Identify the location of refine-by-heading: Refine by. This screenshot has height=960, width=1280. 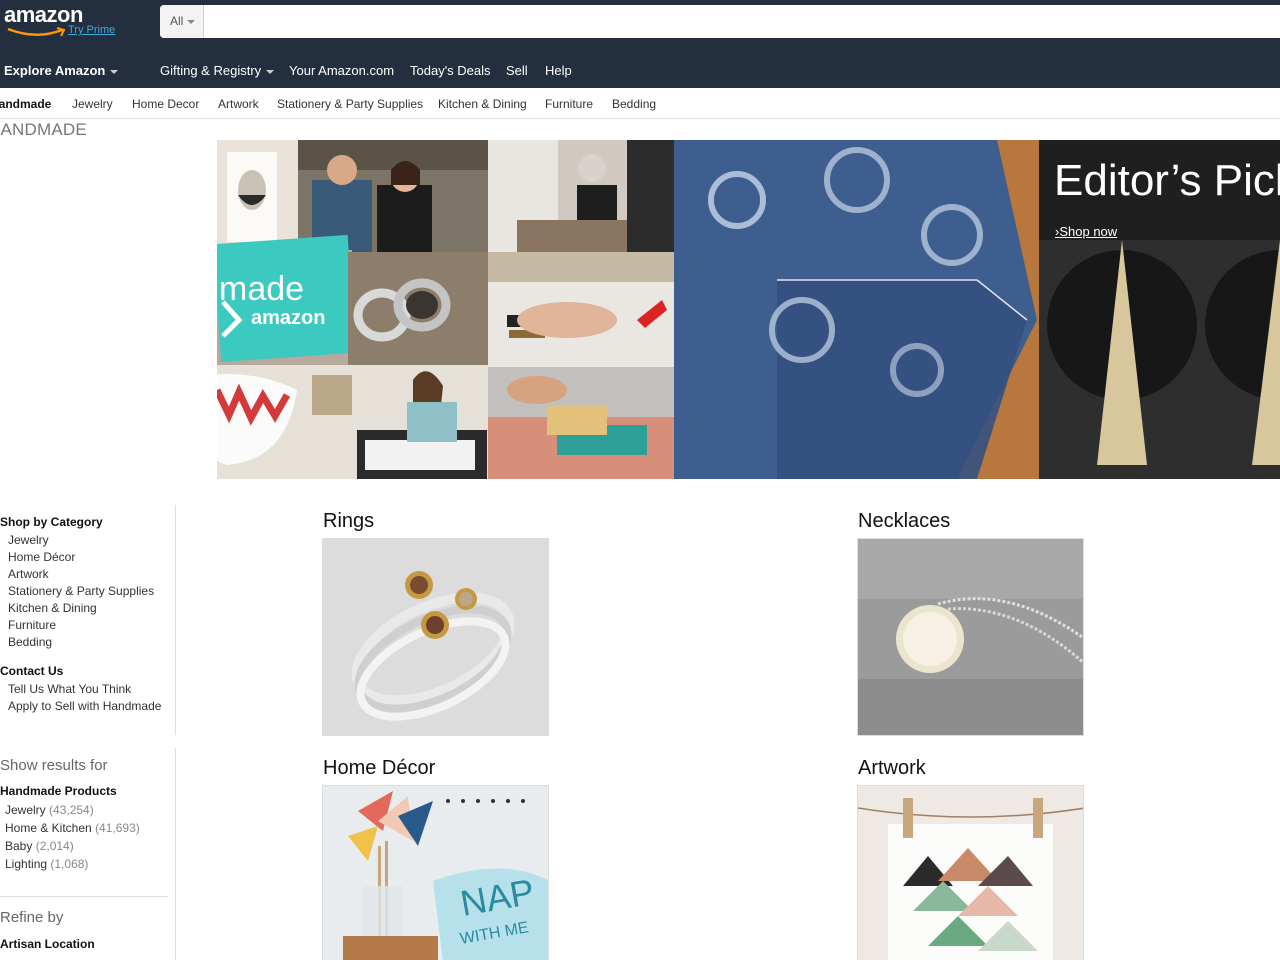
(32, 917).